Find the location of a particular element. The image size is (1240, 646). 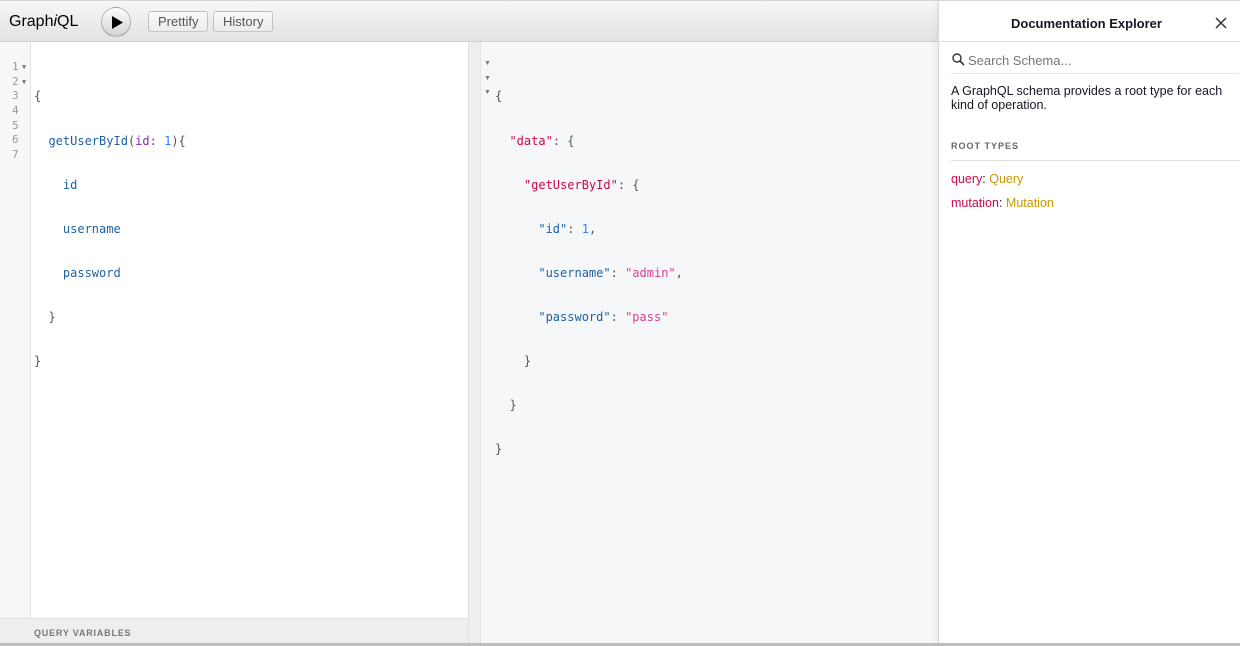

result-folds: ▼ ▼ ▼ is located at coordinates (487, 82).